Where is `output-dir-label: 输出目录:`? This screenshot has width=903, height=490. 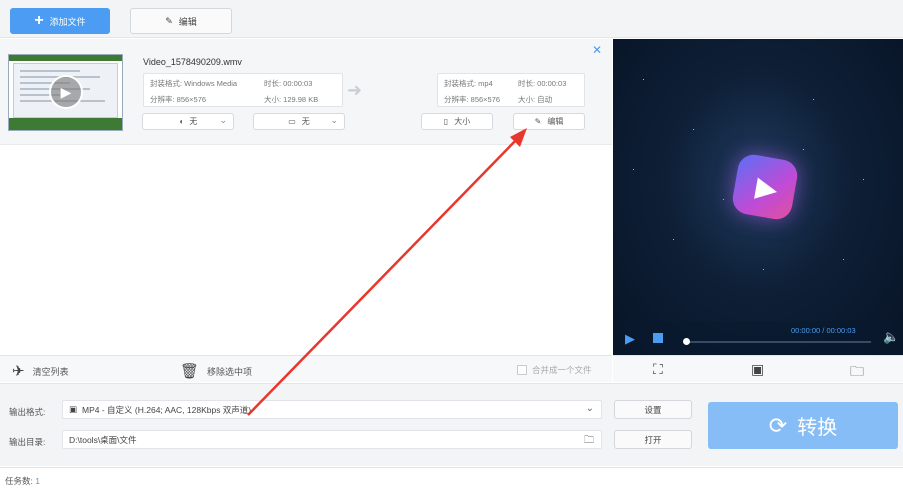 output-dir-label: 输出目录: is located at coordinates (27, 442).